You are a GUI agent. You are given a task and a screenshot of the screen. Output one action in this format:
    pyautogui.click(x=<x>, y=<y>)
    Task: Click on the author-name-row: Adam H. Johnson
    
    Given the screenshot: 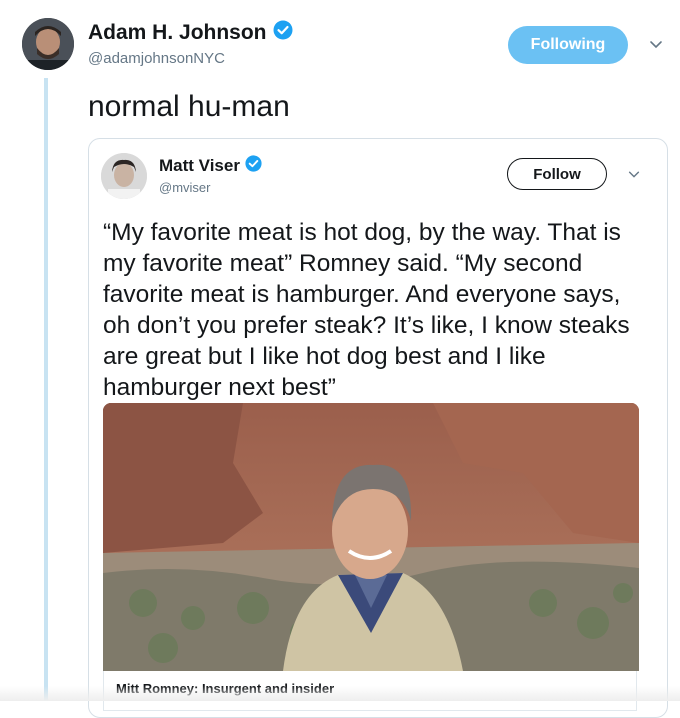 What is the action you would take?
    pyautogui.click(x=190, y=33)
    